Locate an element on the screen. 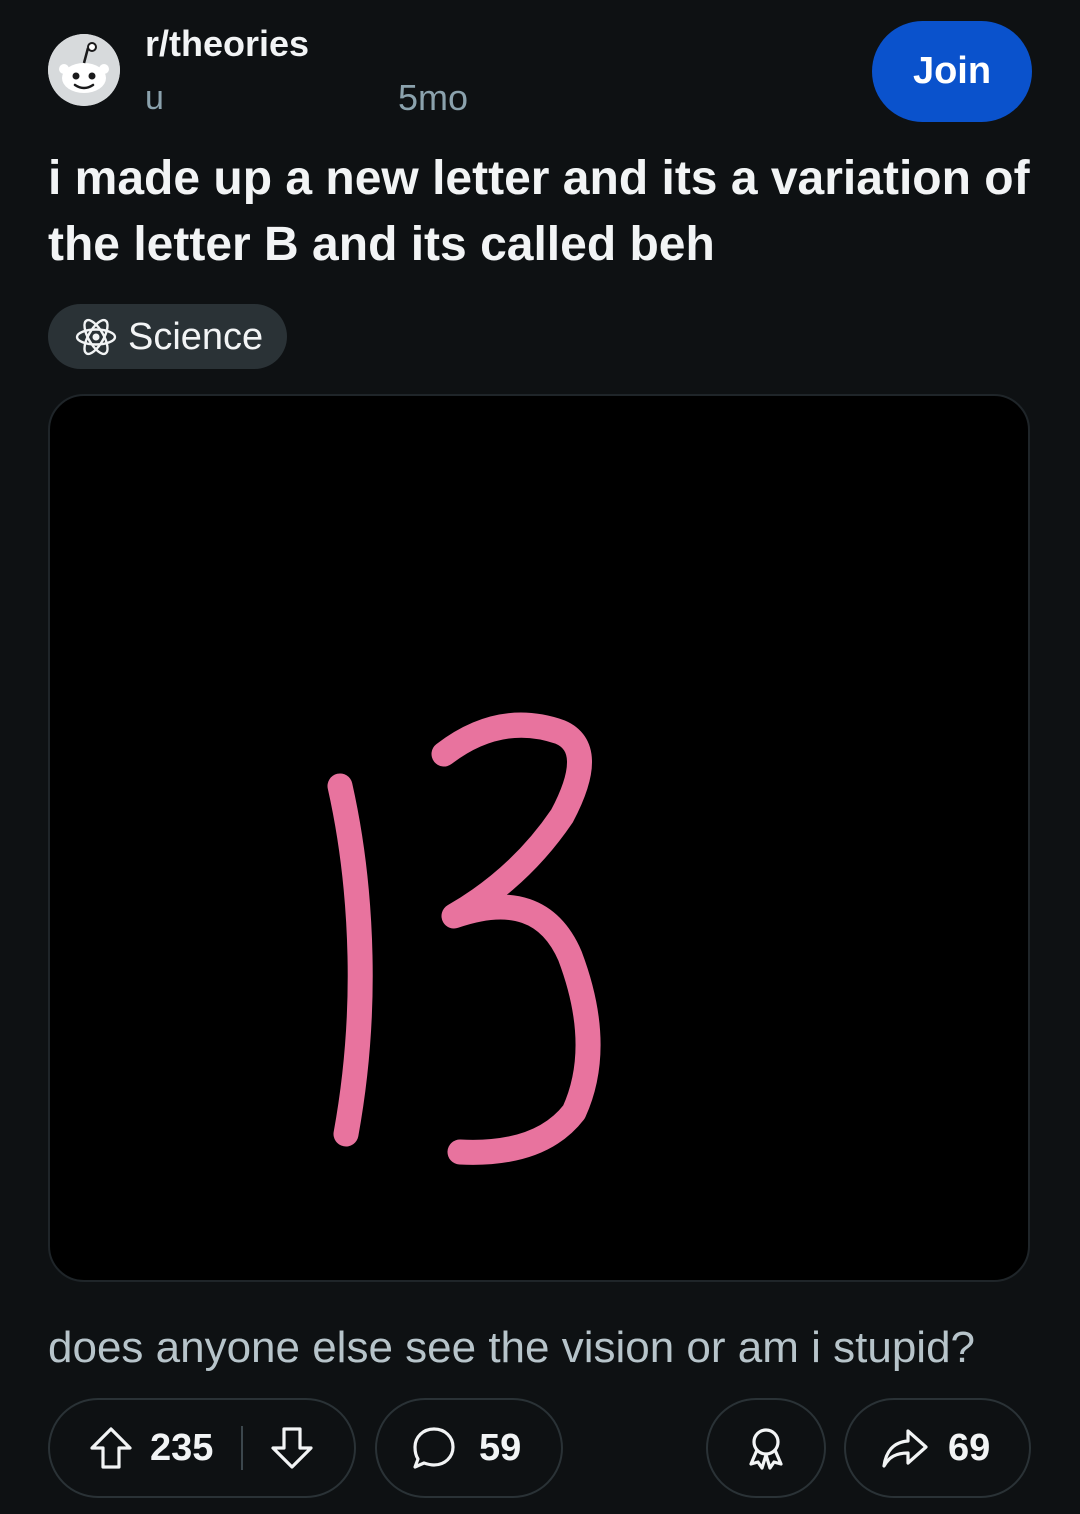  comment-count: 59 is located at coordinates (500, 1447).